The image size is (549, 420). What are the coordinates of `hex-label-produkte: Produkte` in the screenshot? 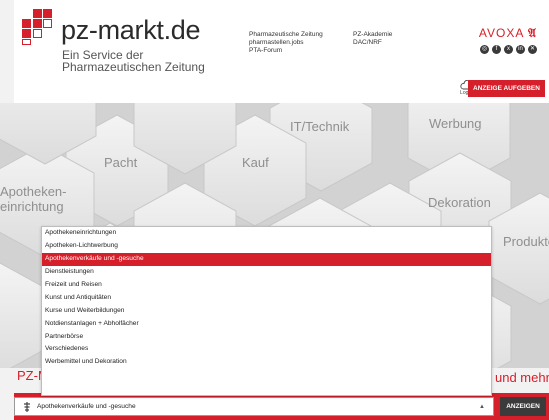 It's located at (526, 241).